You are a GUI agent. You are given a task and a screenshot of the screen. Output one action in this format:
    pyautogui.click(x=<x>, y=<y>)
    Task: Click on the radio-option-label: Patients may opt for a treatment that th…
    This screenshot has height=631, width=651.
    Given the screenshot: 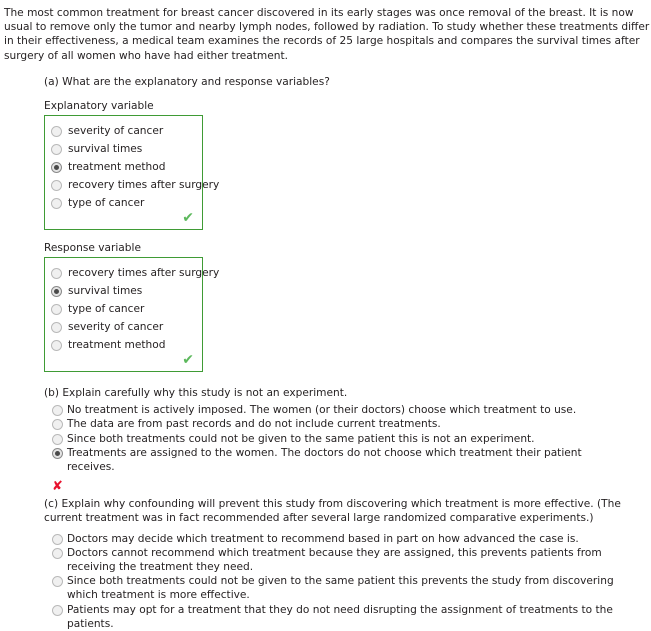 What is the action you would take?
    pyautogui.click(x=340, y=616)
    